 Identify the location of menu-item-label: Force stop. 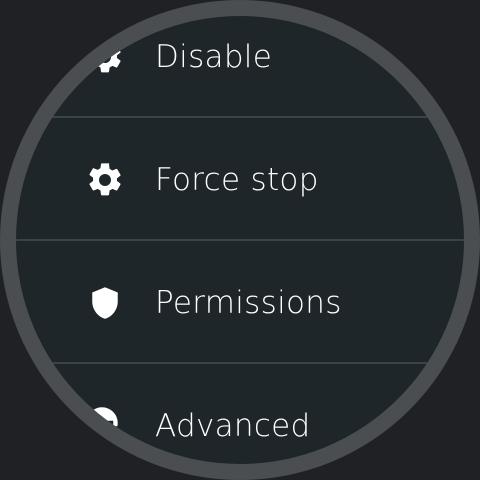
(237, 180).